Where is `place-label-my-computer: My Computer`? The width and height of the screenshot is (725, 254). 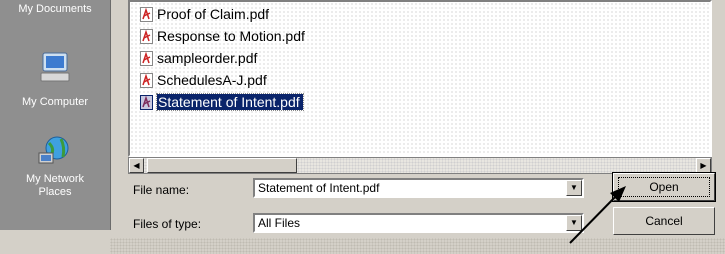
place-label-my-computer: My Computer is located at coordinates (55, 102).